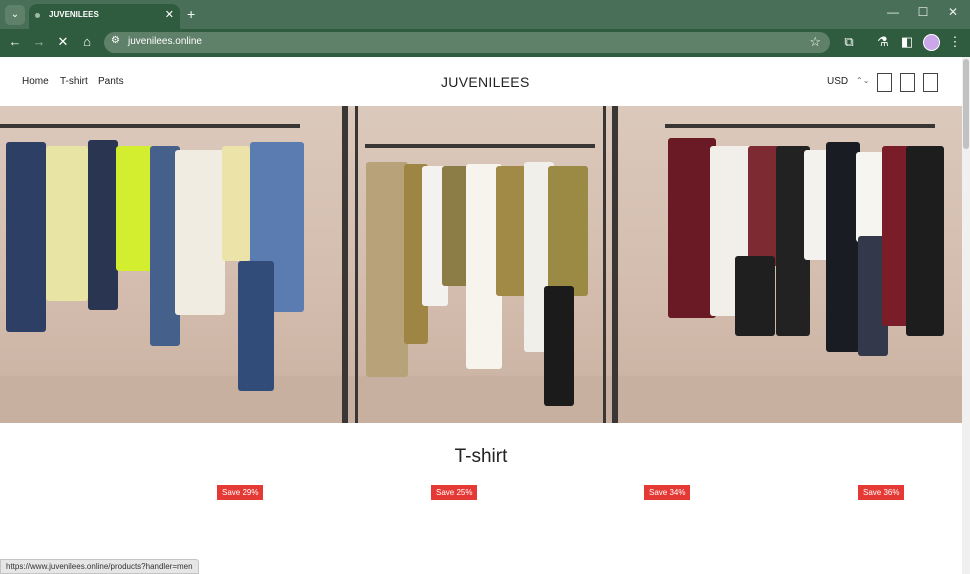 The width and height of the screenshot is (970, 574). I want to click on new-tab-icon: +, so click(191, 14).